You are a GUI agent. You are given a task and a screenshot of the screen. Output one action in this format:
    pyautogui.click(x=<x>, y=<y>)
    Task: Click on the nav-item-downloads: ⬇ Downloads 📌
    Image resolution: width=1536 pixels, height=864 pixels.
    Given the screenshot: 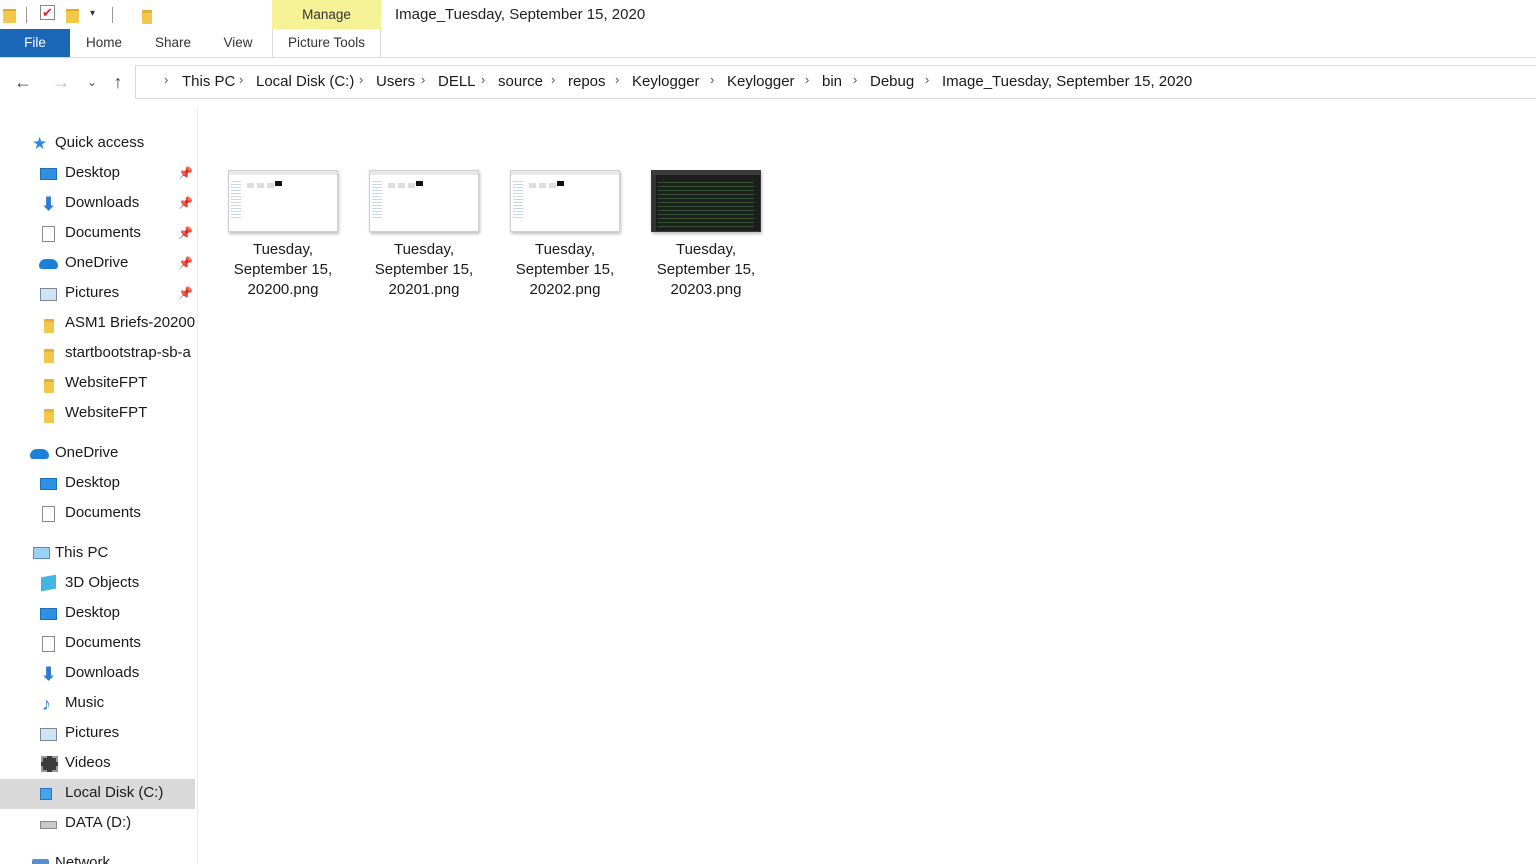 What is the action you would take?
    pyautogui.click(x=97, y=204)
    